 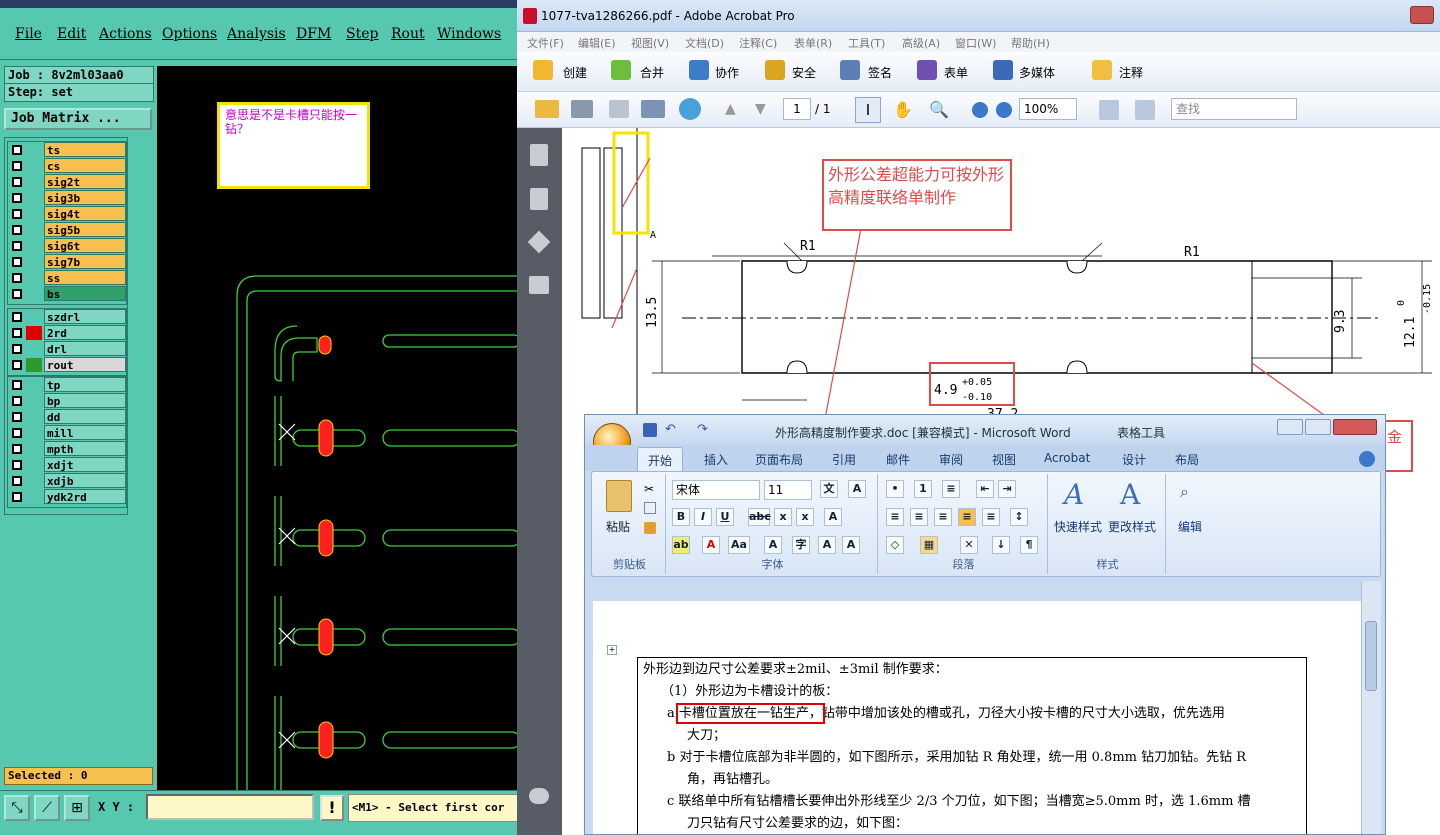 I want to click on layer-row: ts, so click(x=67, y=150).